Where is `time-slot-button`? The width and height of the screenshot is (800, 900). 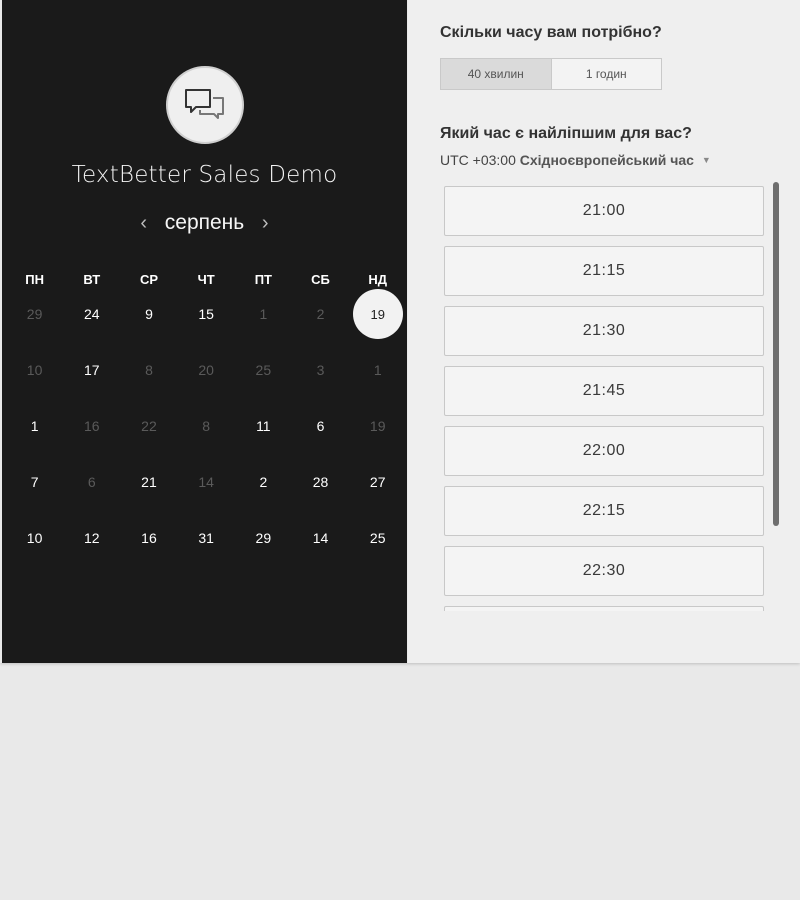
time-slot-button is located at coordinates (604, 608).